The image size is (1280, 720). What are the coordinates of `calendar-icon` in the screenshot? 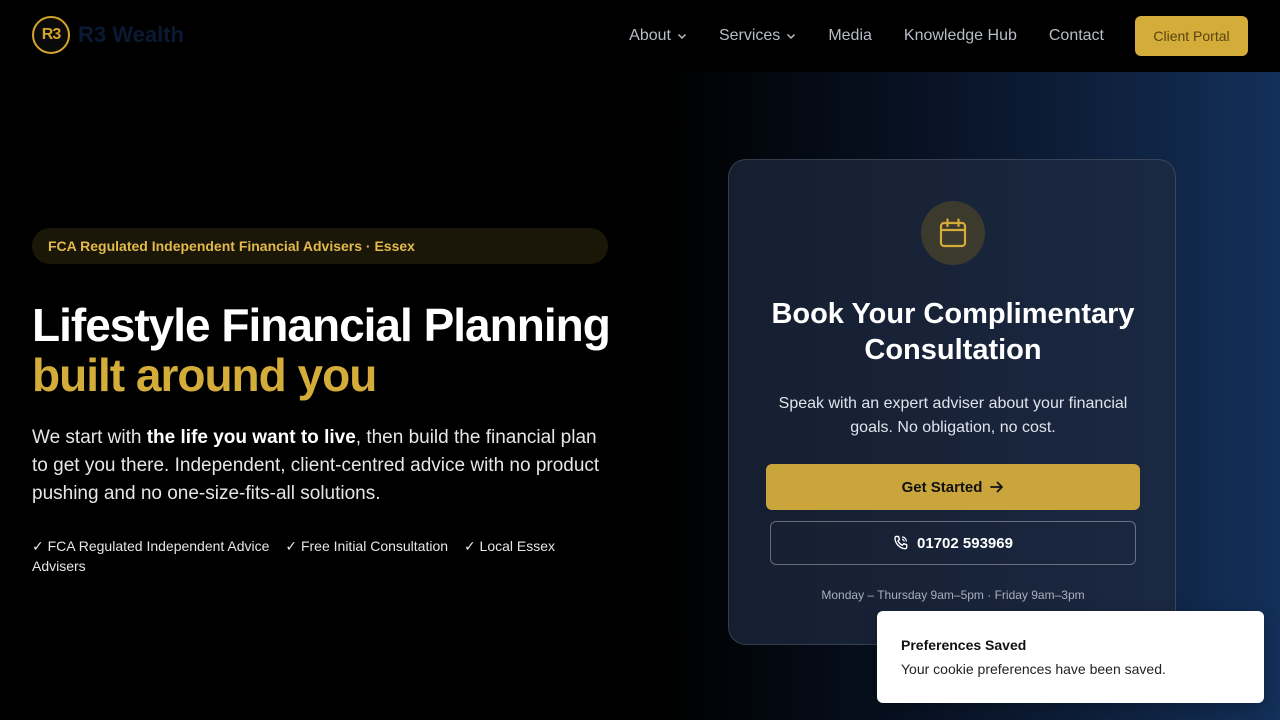 It's located at (953, 233).